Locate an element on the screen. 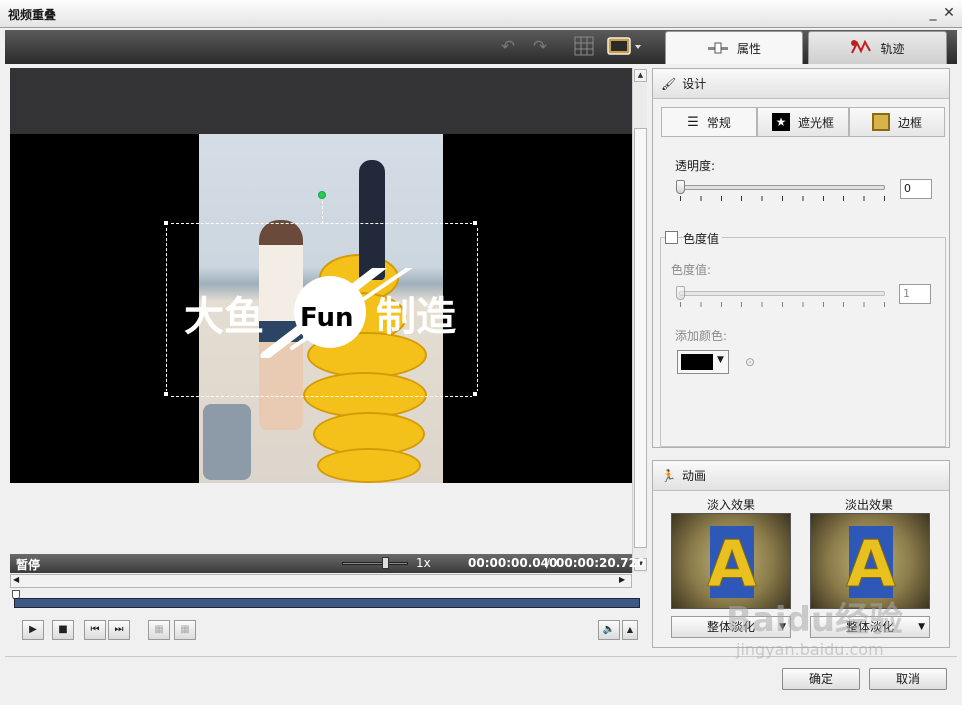 The width and height of the screenshot is (962, 705). running-figure-icon: 🏃 is located at coordinates (668, 475).